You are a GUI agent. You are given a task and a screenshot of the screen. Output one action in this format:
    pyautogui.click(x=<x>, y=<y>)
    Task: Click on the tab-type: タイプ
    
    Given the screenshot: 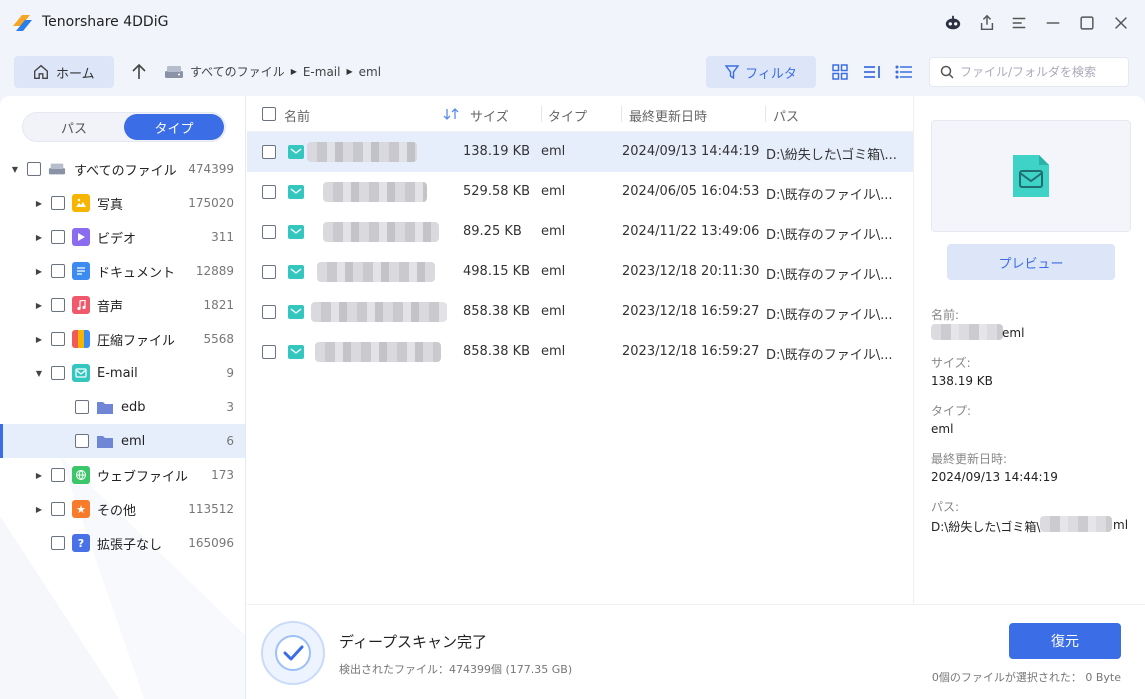 What is the action you would take?
    pyautogui.click(x=174, y=127)
    